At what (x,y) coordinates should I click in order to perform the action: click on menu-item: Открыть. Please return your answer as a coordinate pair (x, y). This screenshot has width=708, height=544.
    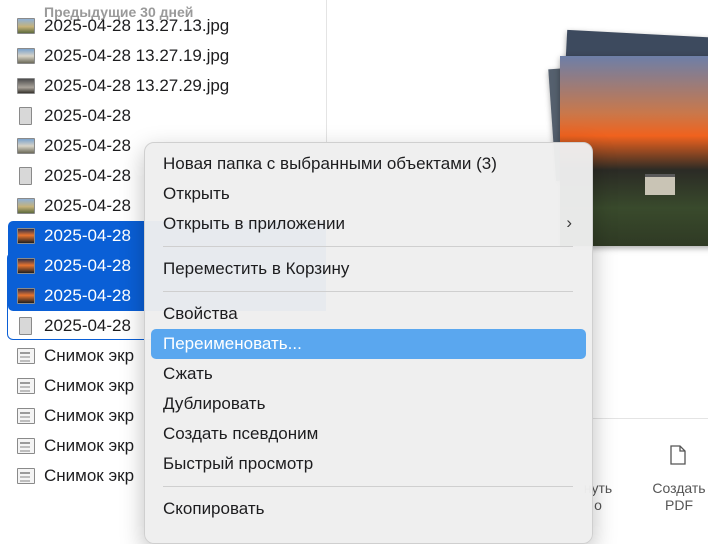
    Looking at the image, I should click on (368, 194).